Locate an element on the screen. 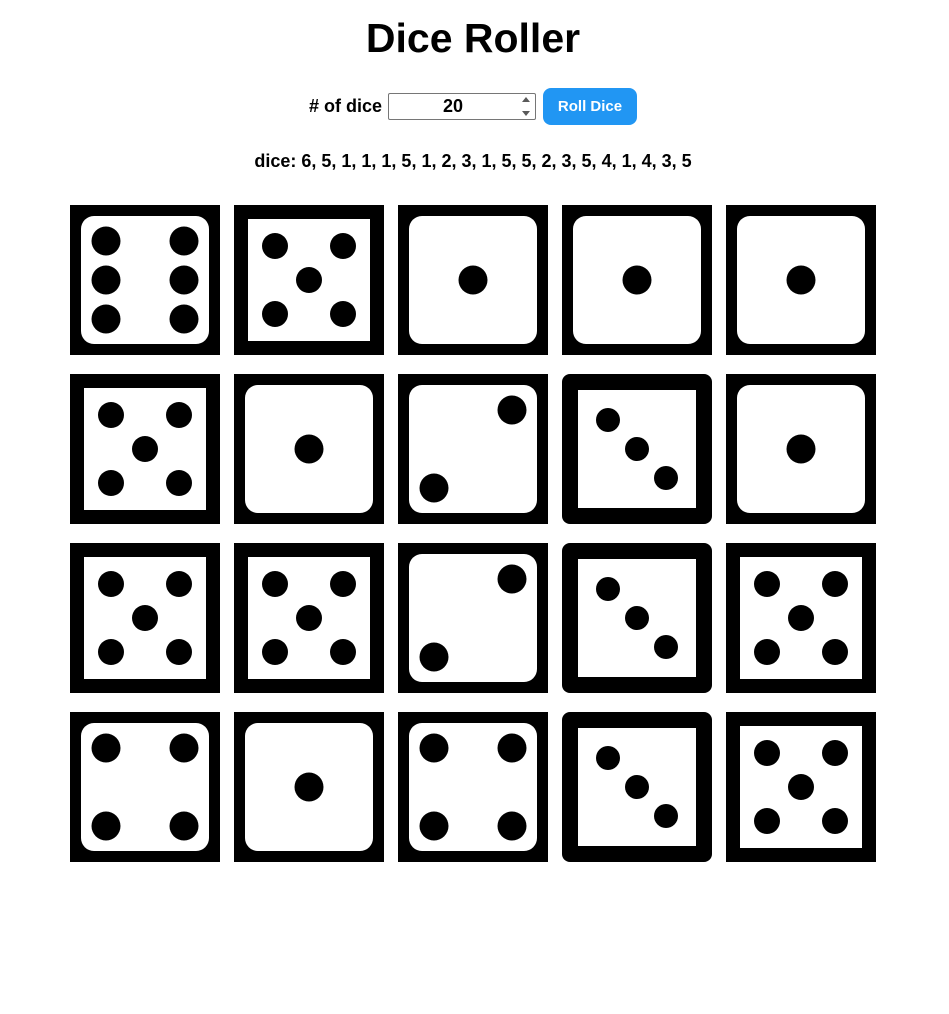 The width and height of the screenshot is (949, 1014). dice-count-label: # of dice is located at coordinates (345, 105).